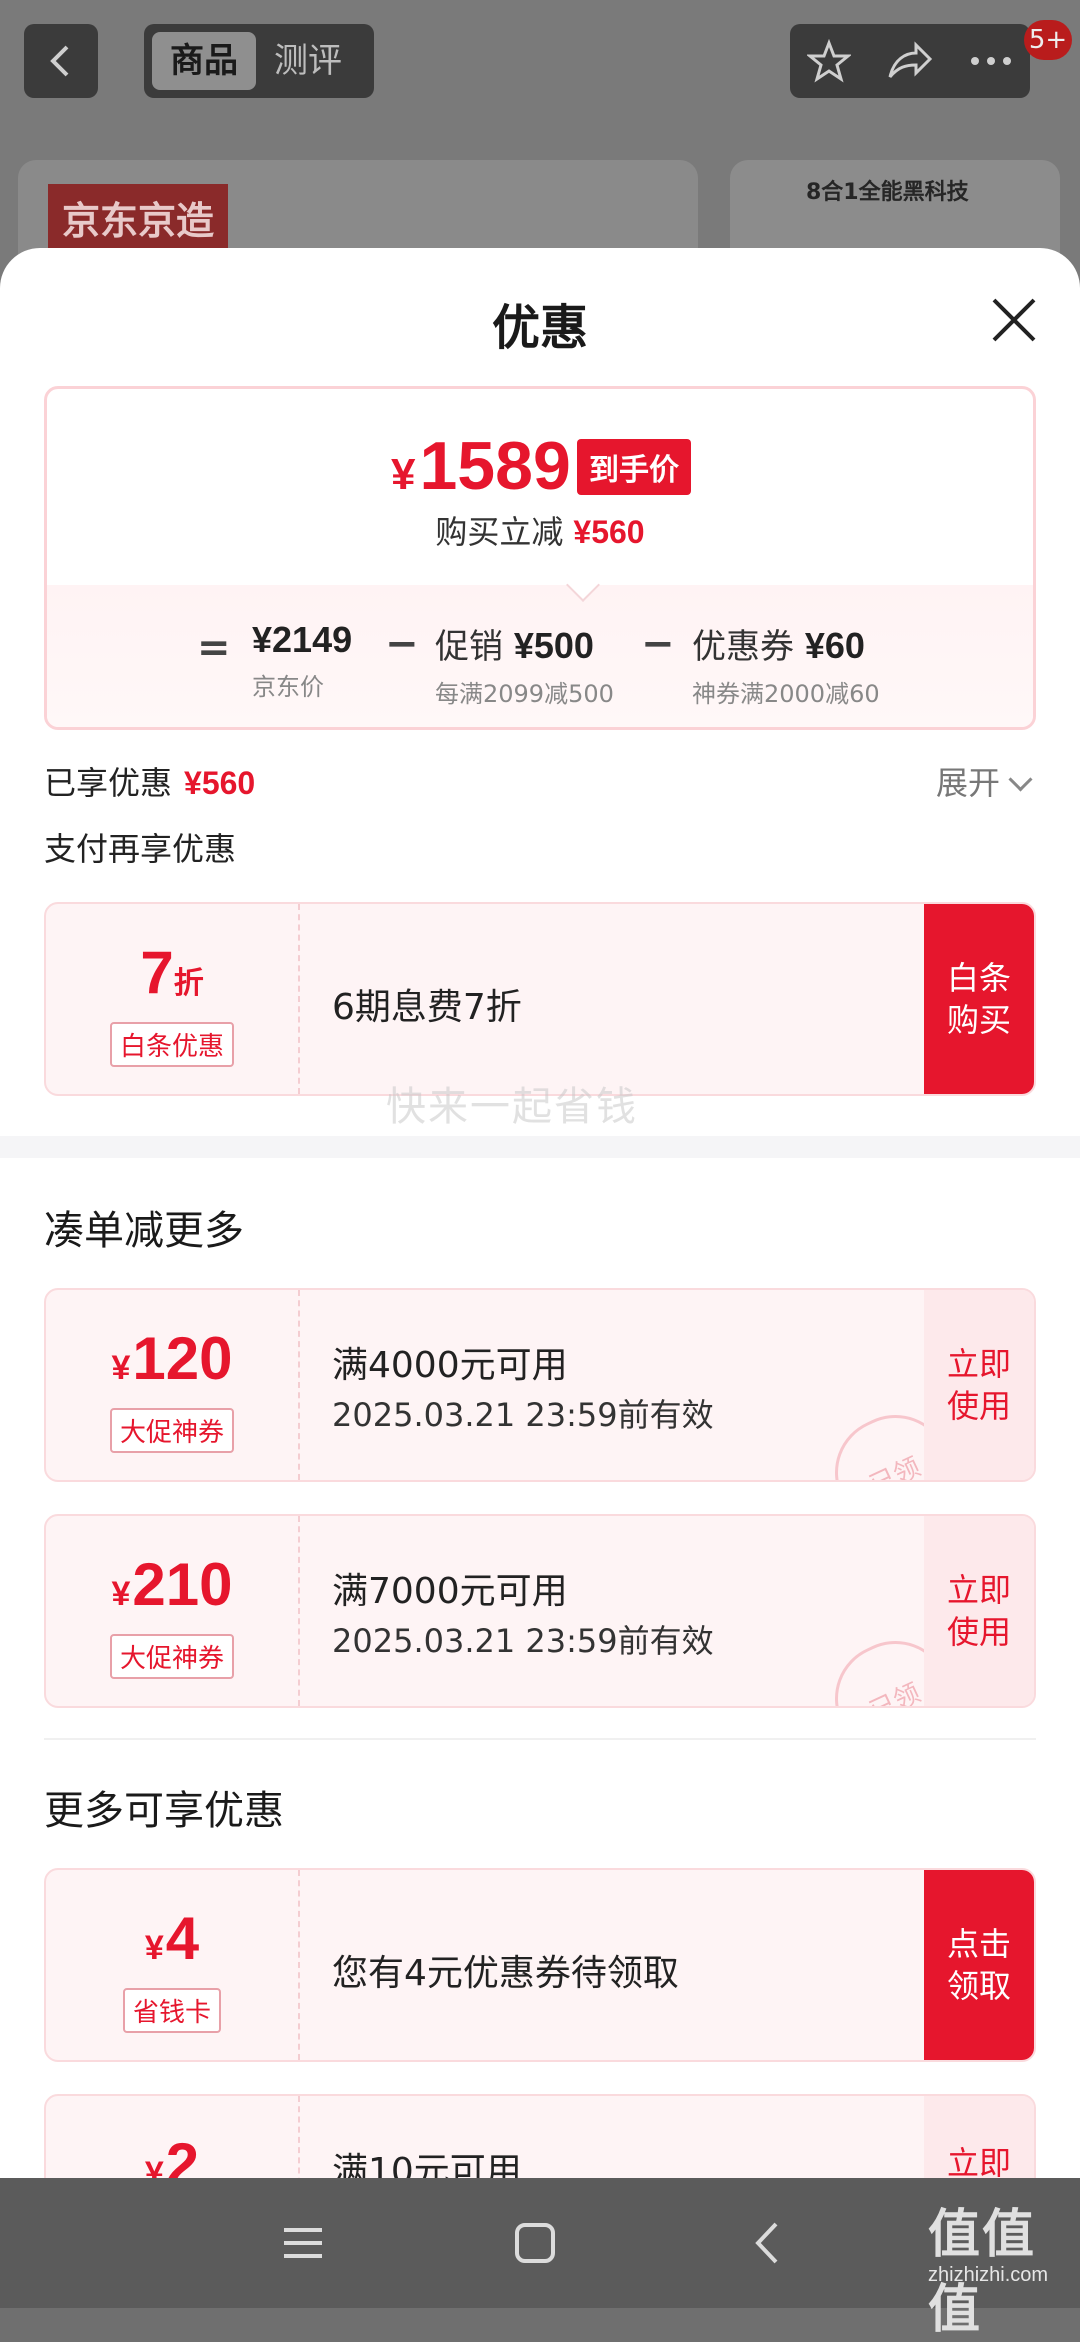  What do you see at coordinates (220, 783) in the screenshot?
I see `enjoyed-amount: ¥560` at bounding box center [220, 783].